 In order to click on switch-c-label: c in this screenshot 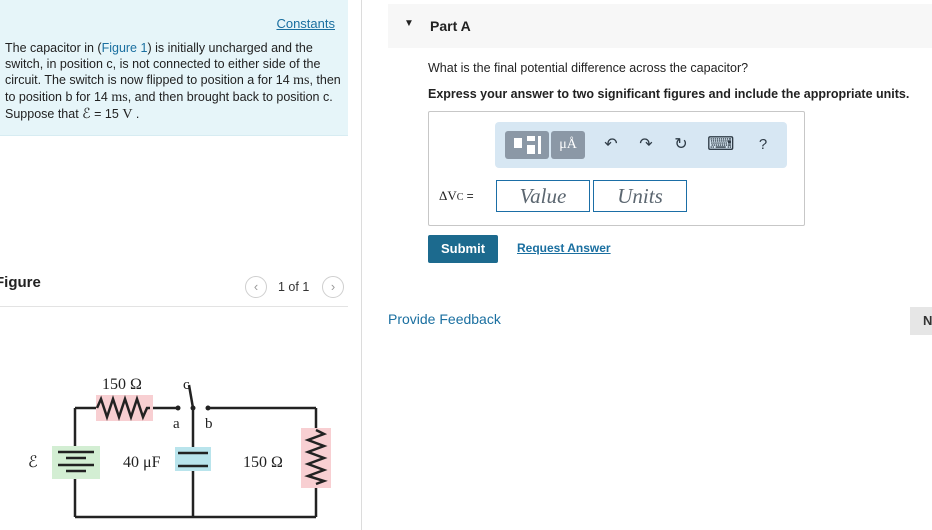, I will do `click(186, 385)`.